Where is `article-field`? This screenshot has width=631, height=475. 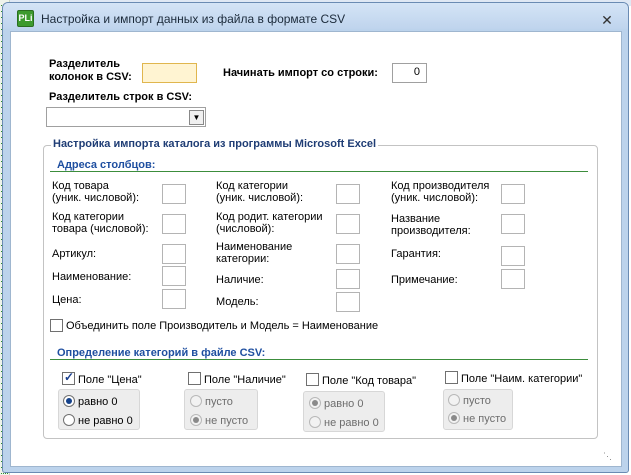 article-field is located at coordinates (174, 254).